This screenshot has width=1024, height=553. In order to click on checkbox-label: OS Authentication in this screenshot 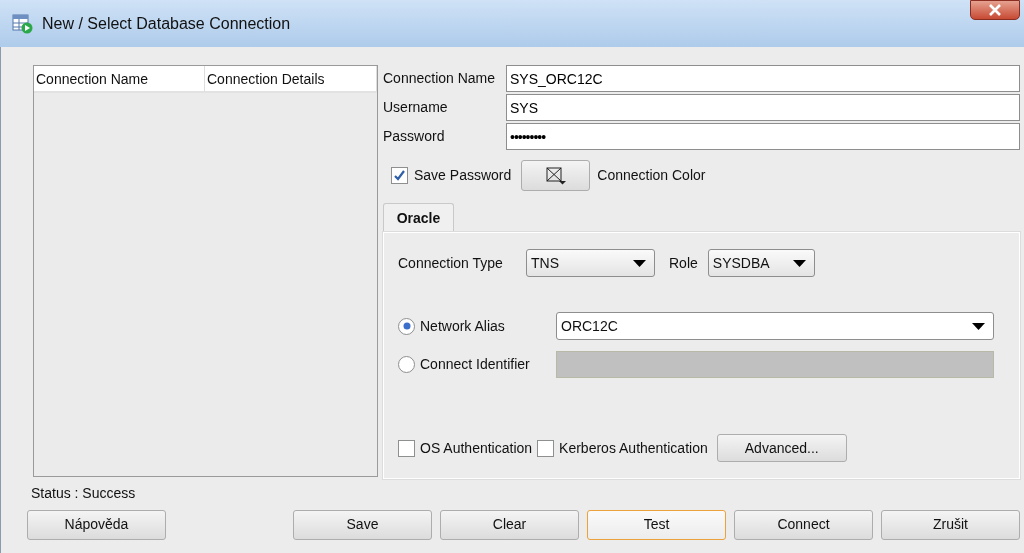, I will do `click(476, 448)`.